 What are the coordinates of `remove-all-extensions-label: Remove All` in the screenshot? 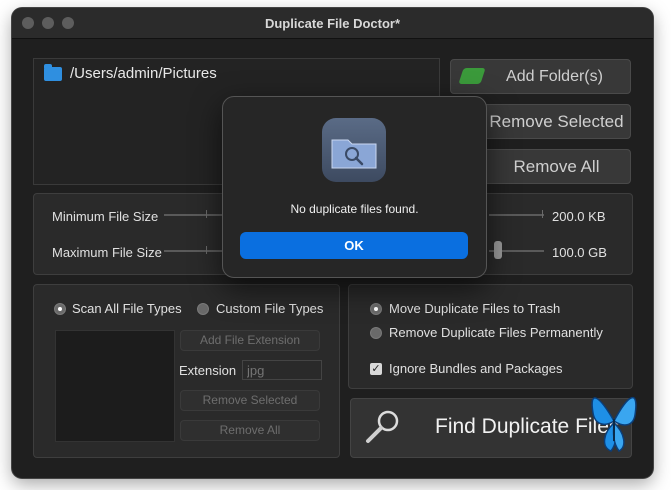 It's located at (250, 430).